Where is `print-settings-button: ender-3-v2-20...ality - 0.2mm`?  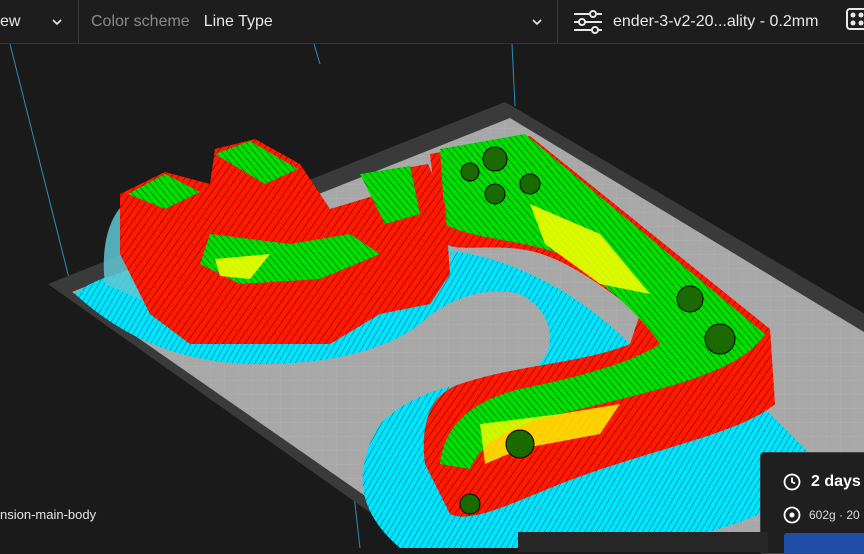
print-settings-button: ender-3-v2-20...ality - 0.2mm is located at coordinates (708, 21).